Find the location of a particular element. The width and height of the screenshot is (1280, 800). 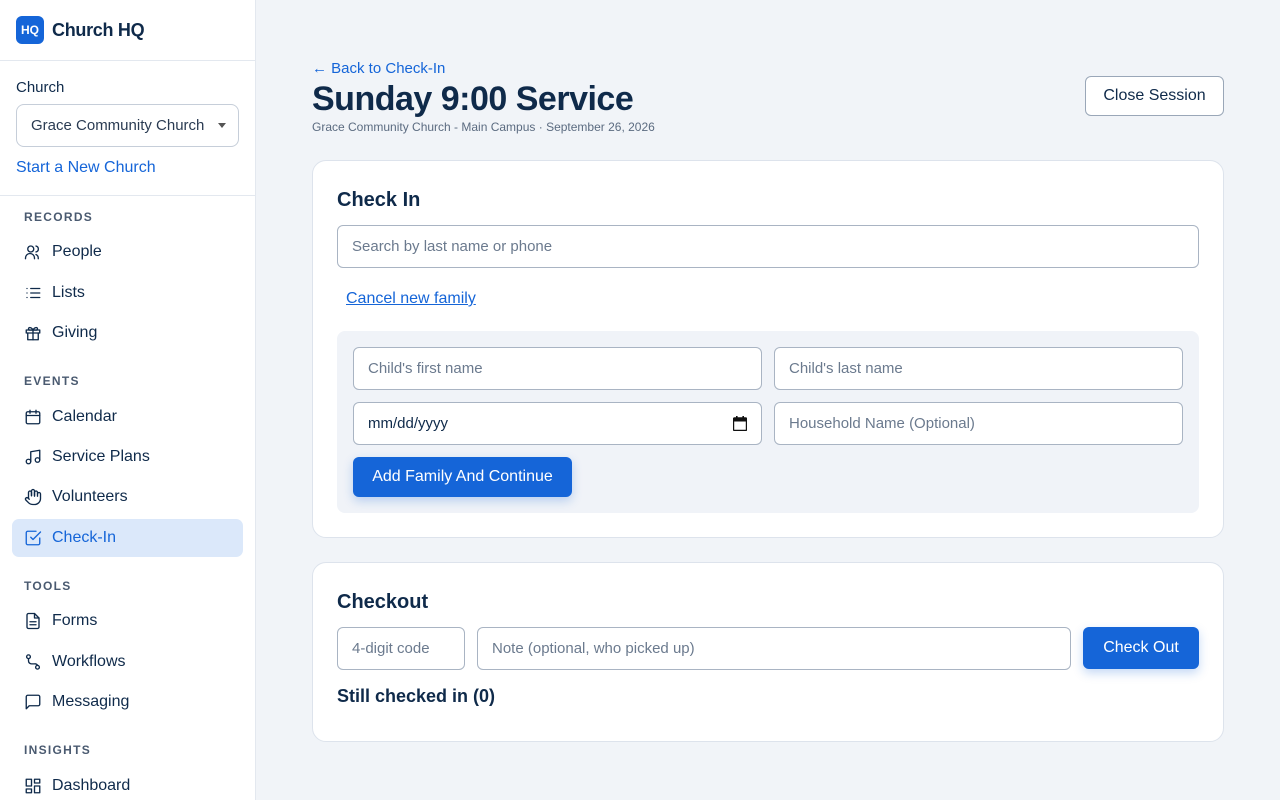

page-title: Sunday 9:00 Service is located at coordinates (473, 99).